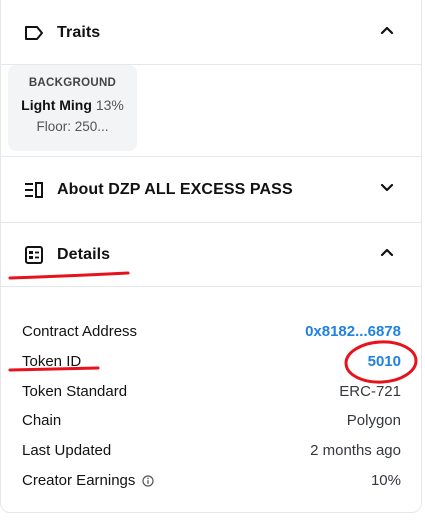 The height and width of the screenshot is (521, 425). What do you see at coordinates (384, 361) in the screenshot?
I see `token-id-link: 5010` at bounding box center [384, 361].